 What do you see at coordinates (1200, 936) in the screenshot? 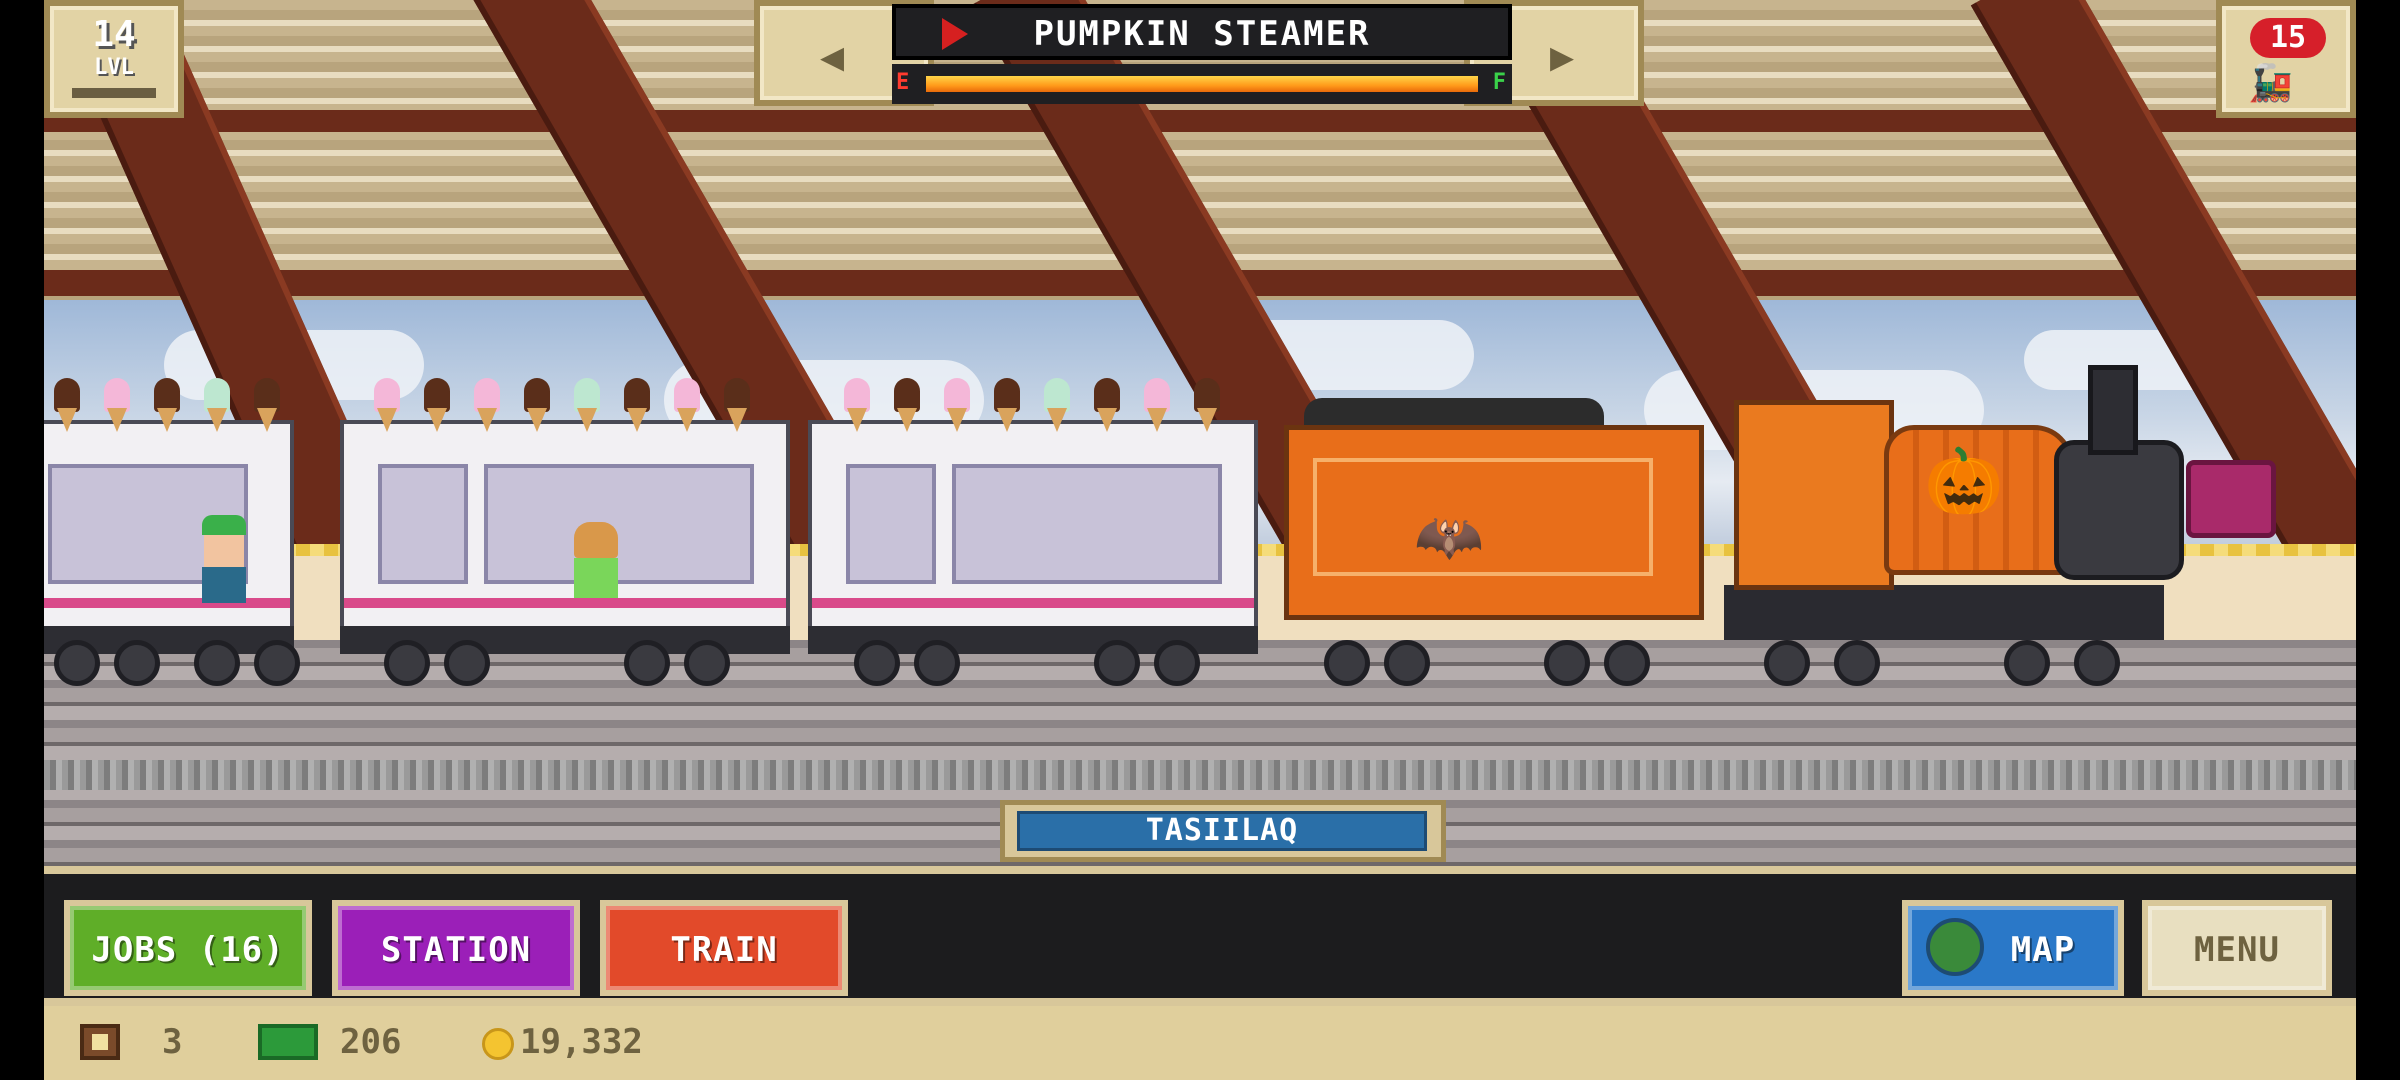
I see `bottom-toolbar: JOBS (16) STATION TRAIN MAP MENU` at bounding box center [1200, 936].